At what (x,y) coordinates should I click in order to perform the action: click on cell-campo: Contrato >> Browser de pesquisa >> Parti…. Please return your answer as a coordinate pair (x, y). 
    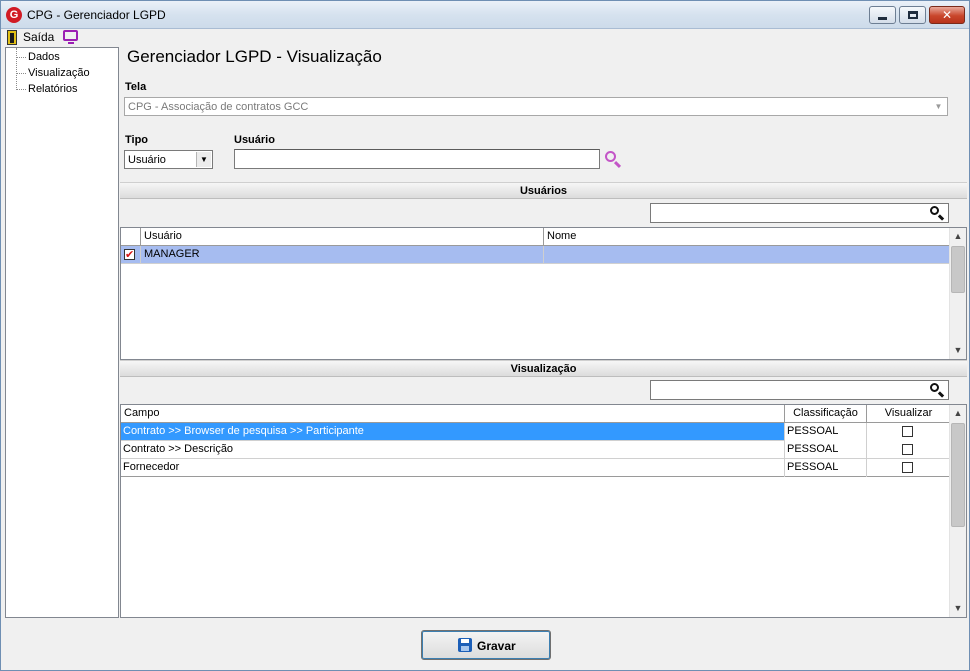
    Looking at the image, I should click on (453, 432).